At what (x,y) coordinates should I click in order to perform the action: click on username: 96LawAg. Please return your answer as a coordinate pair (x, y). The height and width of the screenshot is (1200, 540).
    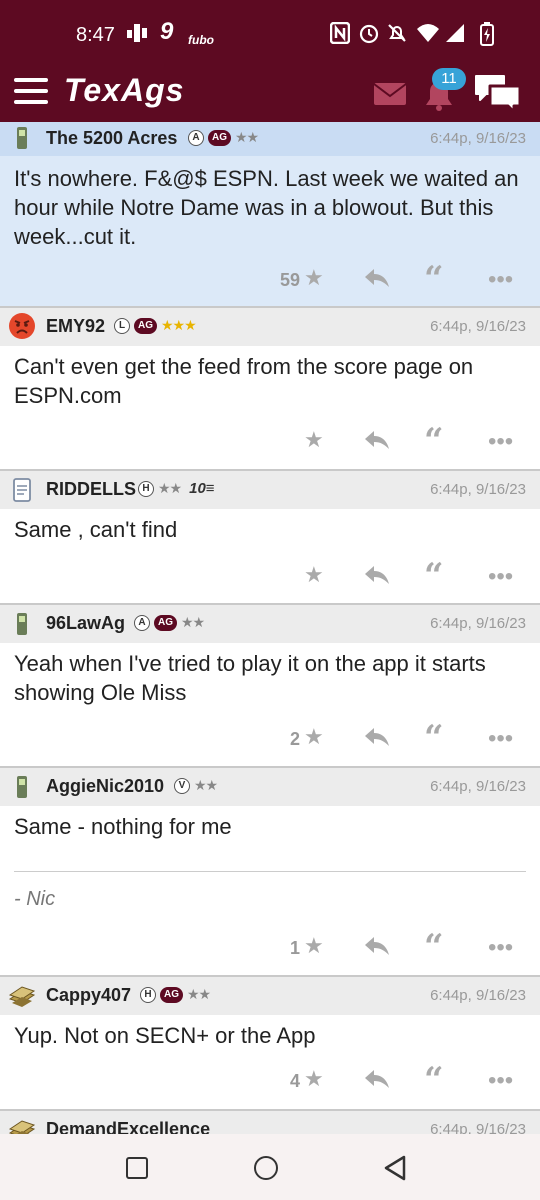
    Looking at the image, I should click on (85, 623).